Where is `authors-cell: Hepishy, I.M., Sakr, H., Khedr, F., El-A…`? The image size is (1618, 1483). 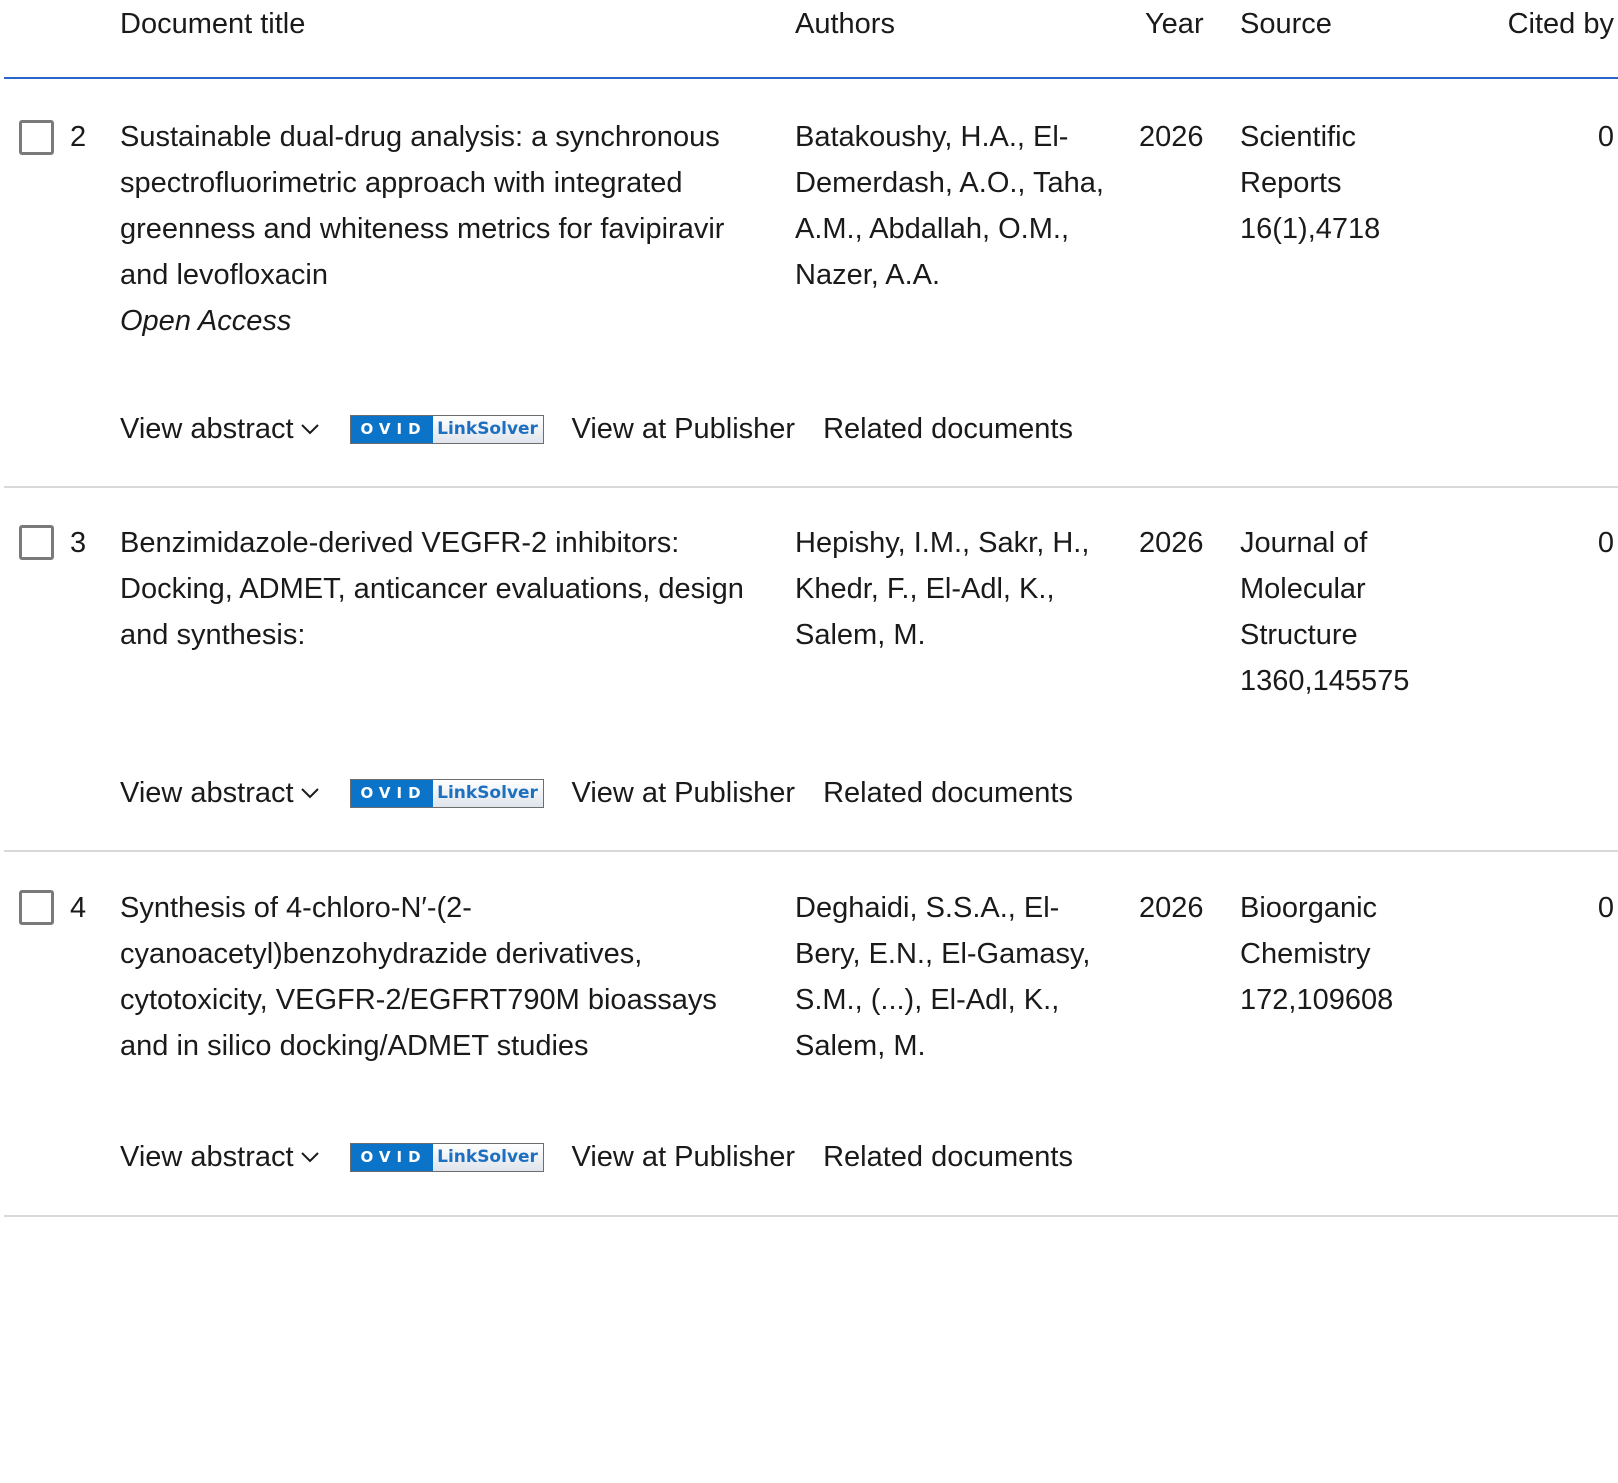
authors-cell: Hepishy, I.M., Sakr, H., Khedr, F., El-A… is located at coordinates (955, 589).